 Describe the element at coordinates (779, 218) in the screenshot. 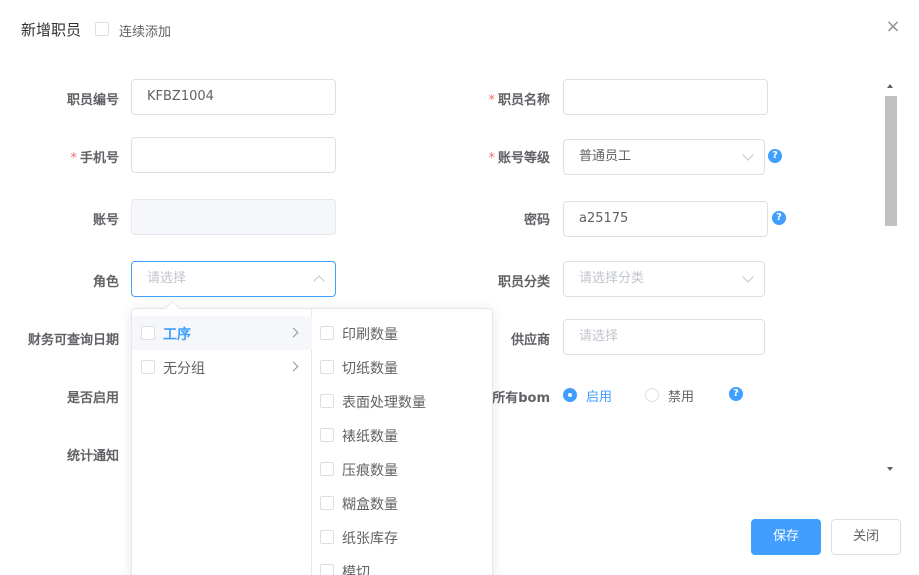

I see `password-help-icon: ?` at that location.